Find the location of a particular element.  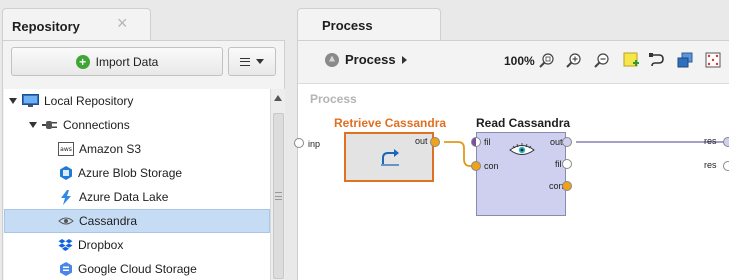

chevron-down-icon is located at coordinates (260, 61).